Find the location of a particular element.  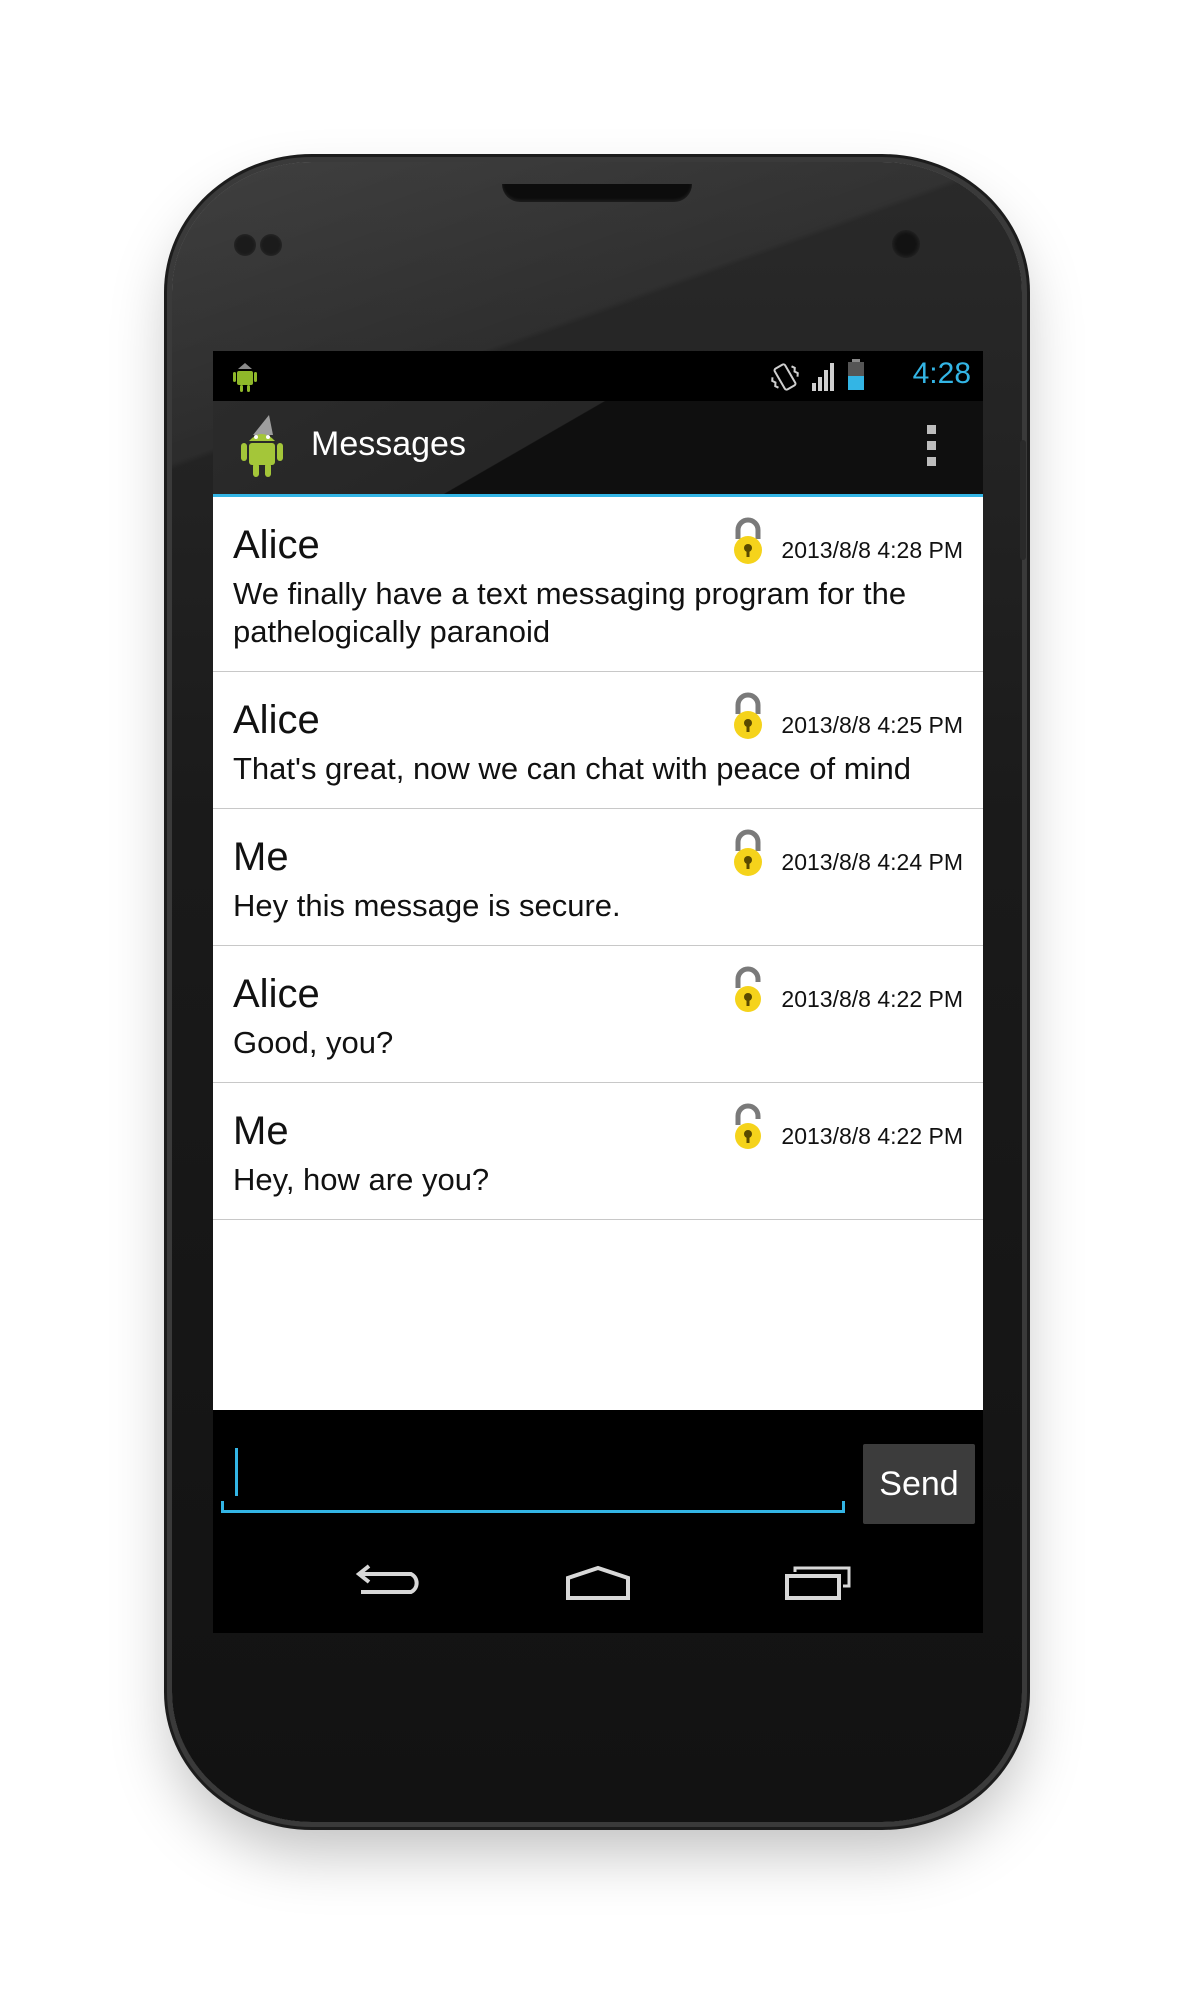

message-composer: Send is located at coordinates (598, 1469).